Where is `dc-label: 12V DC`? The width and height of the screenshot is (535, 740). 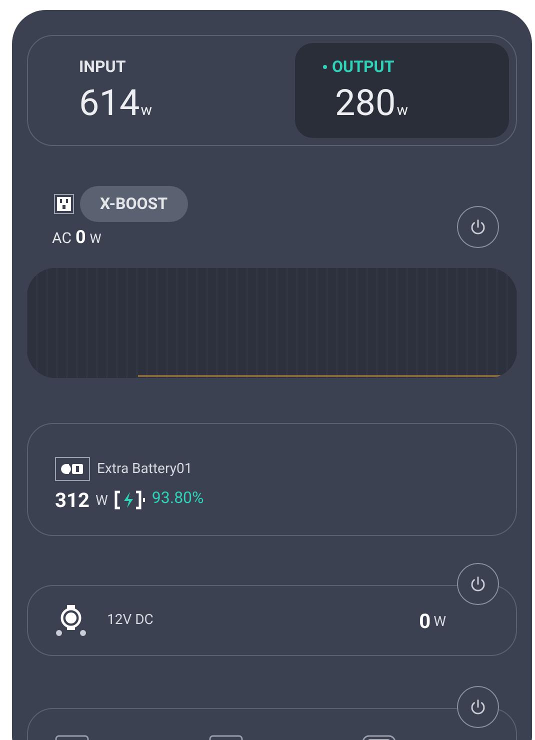
dc-label: 12V DC is located at coordinates (130, 620).